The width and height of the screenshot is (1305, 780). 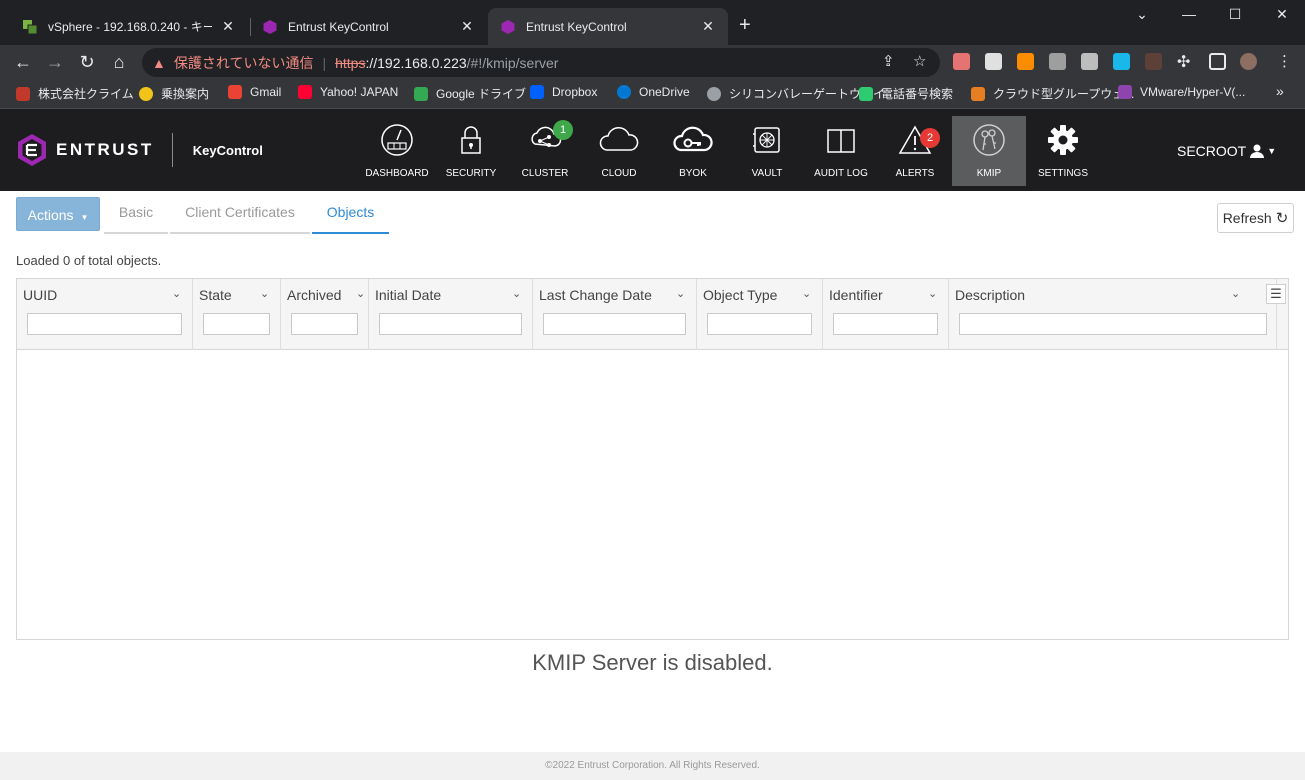 What do you see at coordinates (350, 215) in the screenshot?
I see `tab-objects: Objects` at bounding box center [350, 215].